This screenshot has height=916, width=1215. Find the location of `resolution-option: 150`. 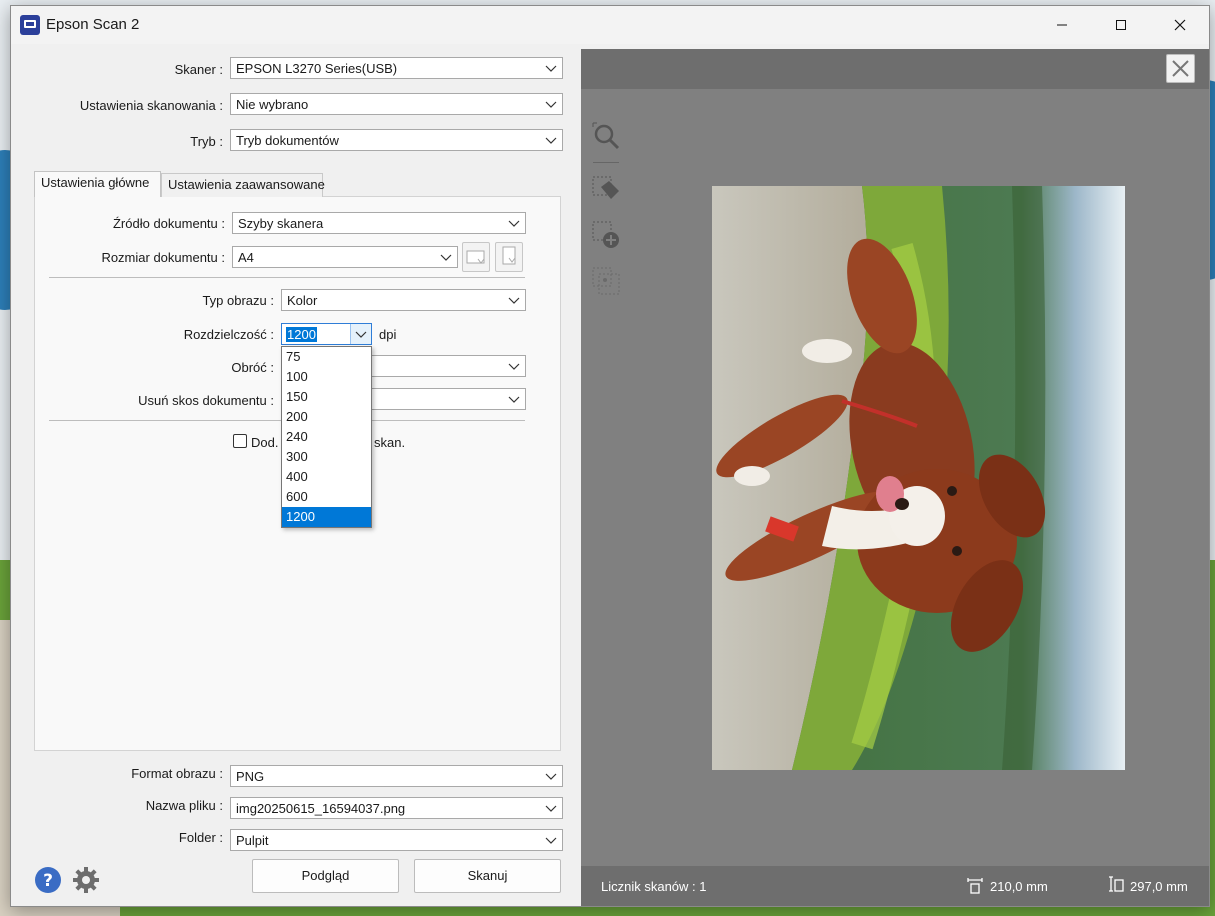

resolution-option: 150 is located at coordinates (326, 397).